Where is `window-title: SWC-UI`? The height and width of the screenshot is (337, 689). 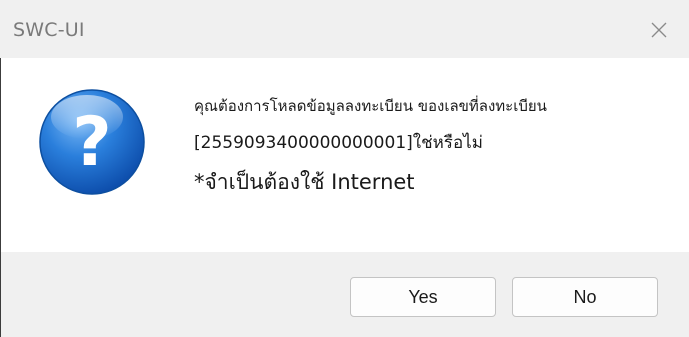 window-title: SWC-UI is located at coordinates (49, 30).